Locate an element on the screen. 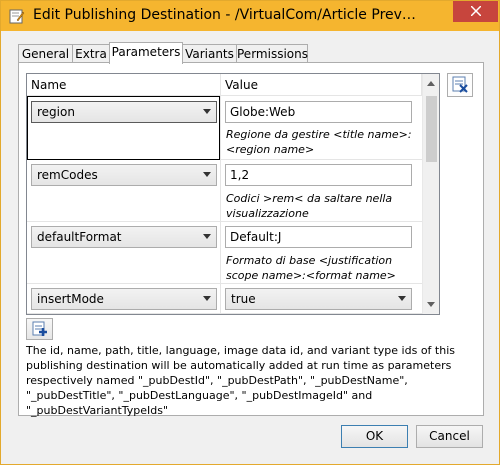  add-parameter-button is located at coordinates (39, 329).